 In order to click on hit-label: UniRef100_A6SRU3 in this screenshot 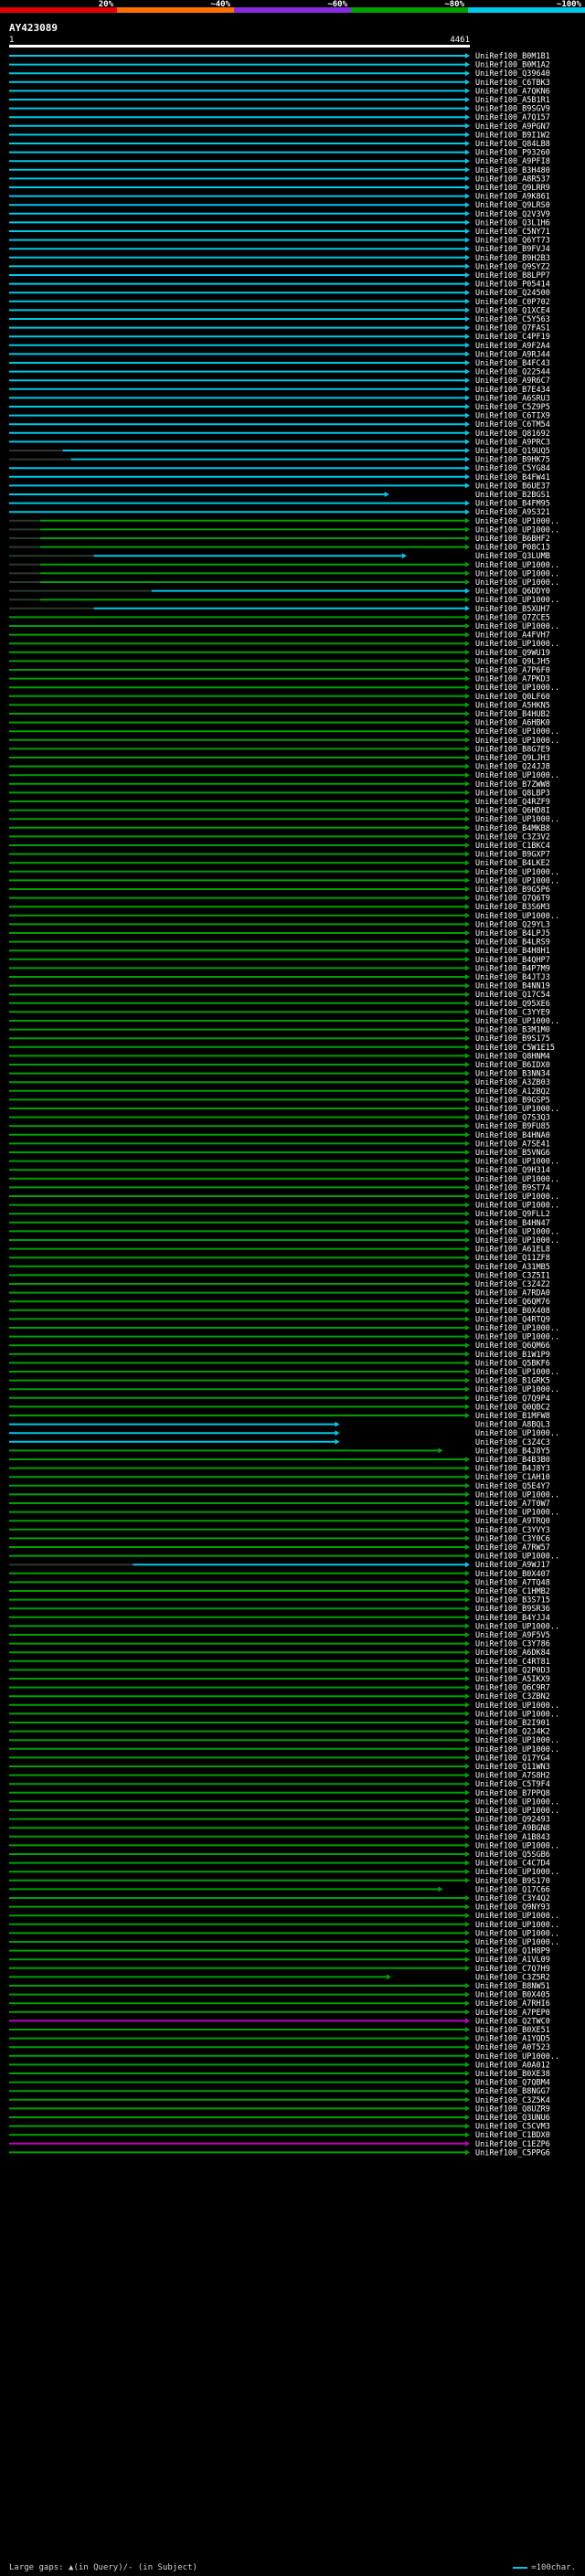, I will do `click(512, 398)`.